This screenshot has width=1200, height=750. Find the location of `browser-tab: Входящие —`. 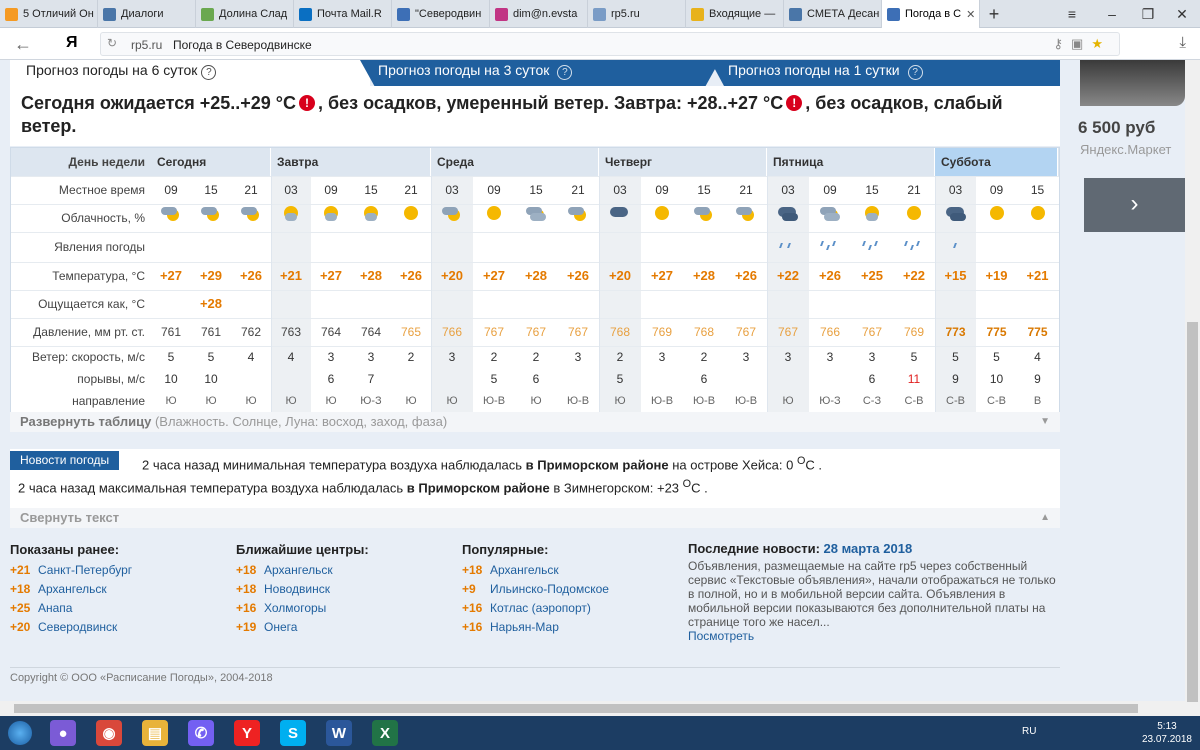

browser-tab: Входящие — is located at coordinates (735, 14).